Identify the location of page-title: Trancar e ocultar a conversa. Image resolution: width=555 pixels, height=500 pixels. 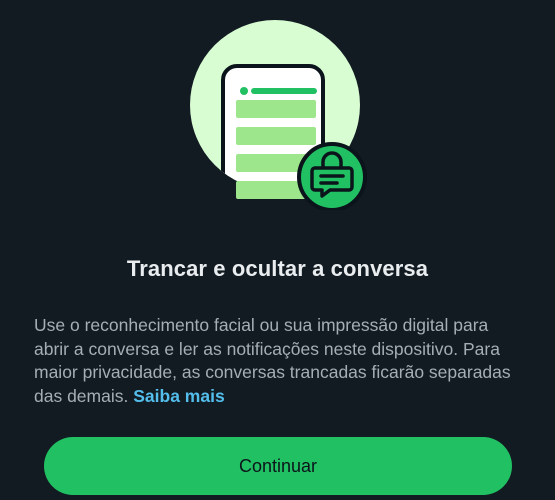
(277, 268).